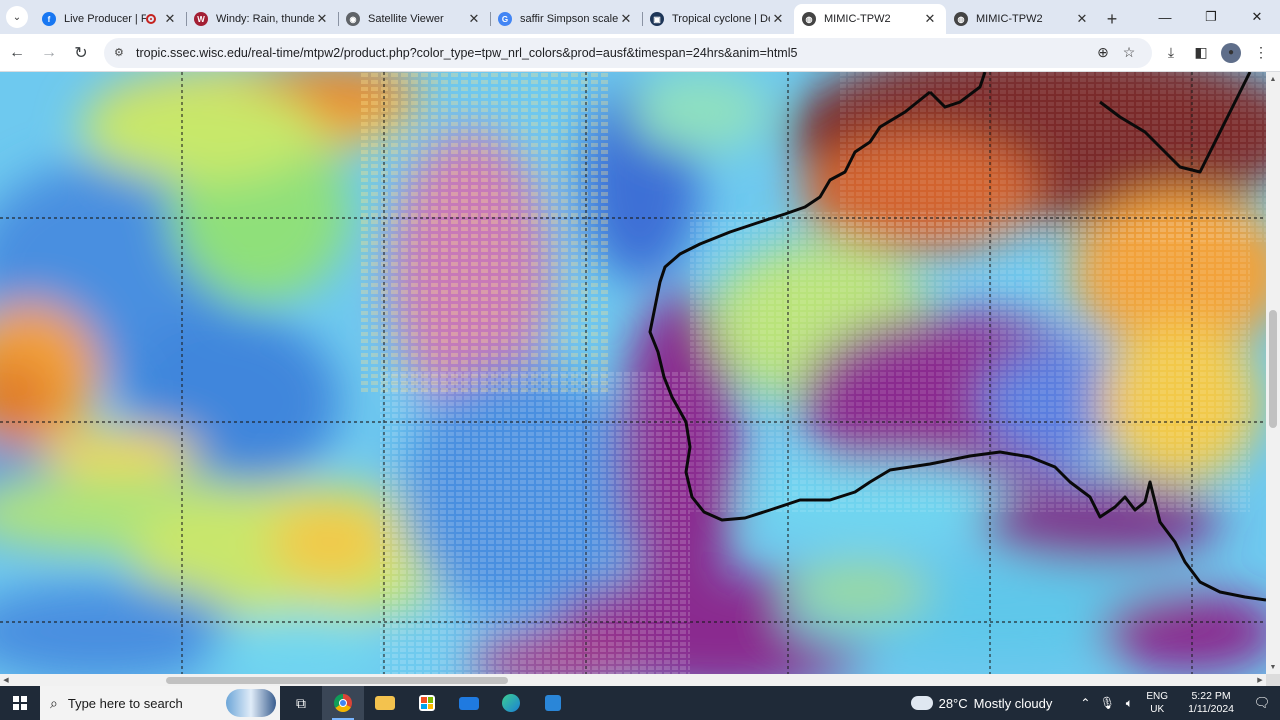  Describe the element at coordinates (1273, 79) in the screenshot. I see `scroll-up-arrow-icon: ▲` at that location.